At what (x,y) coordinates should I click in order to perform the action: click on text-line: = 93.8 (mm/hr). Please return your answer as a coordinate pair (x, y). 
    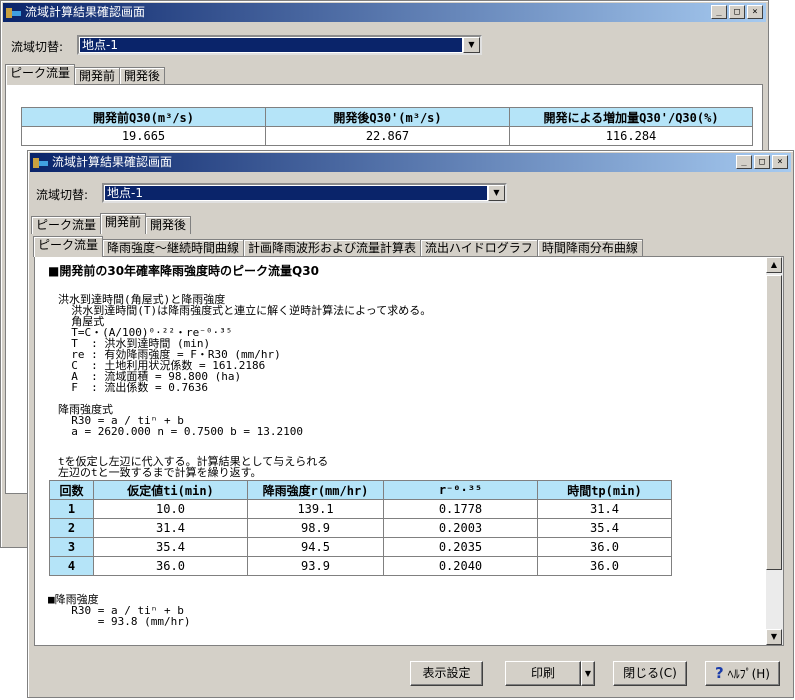
    Looking at the image, I should click on (124, 621).